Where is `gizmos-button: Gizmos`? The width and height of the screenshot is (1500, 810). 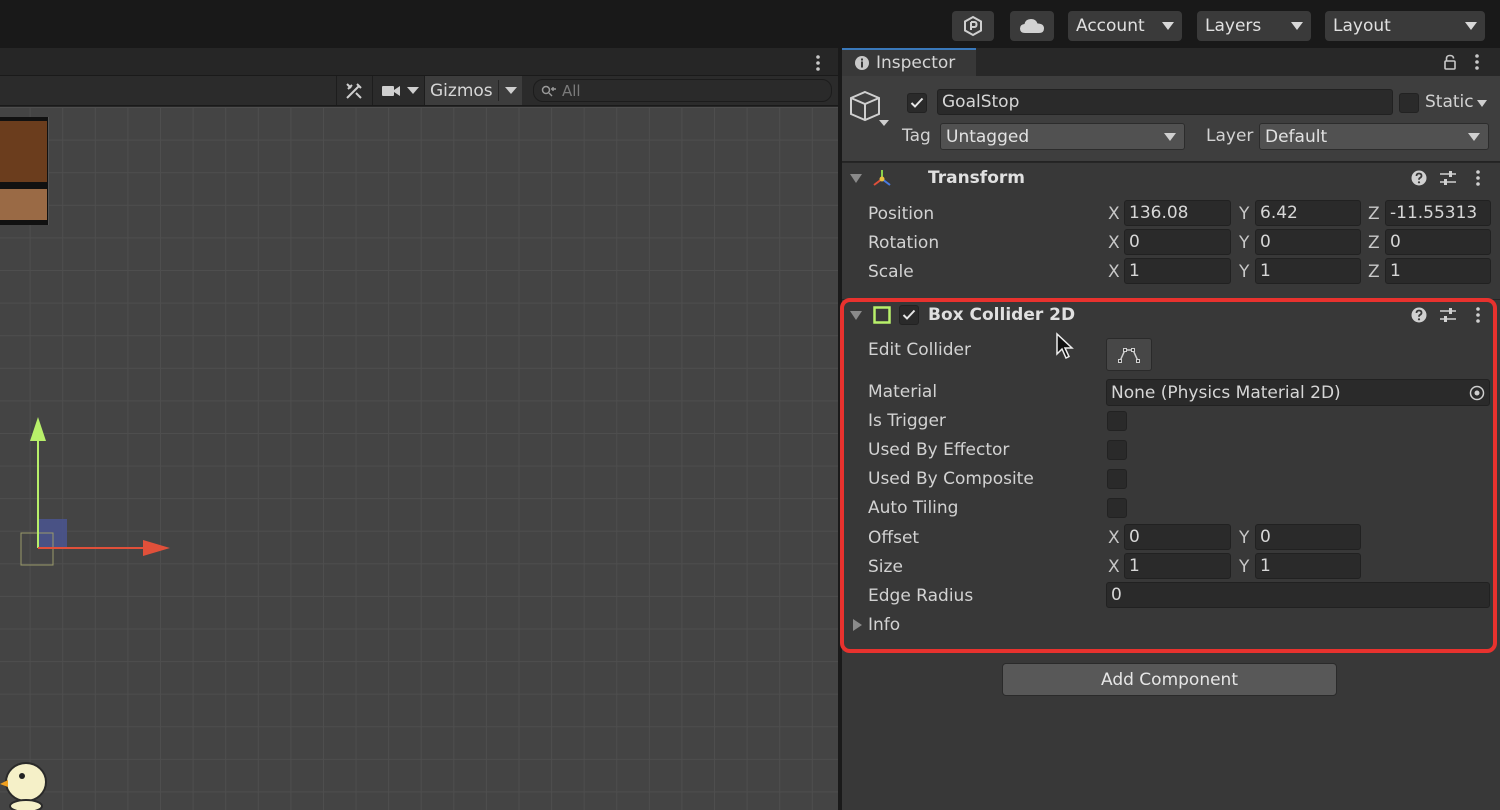 gizmos-button: Gizmos is located at coordinates (473, 90).